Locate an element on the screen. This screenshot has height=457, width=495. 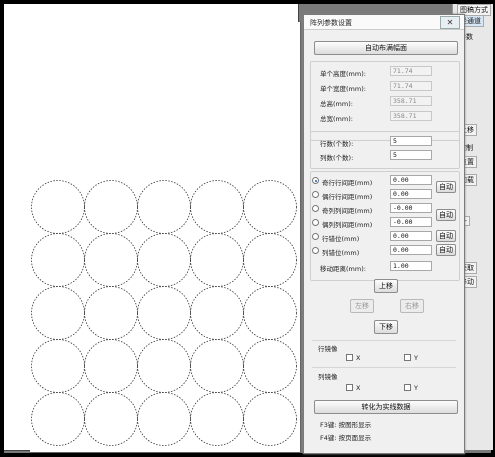
odd-col-spacing-radio is located at coordinates (315, 208).